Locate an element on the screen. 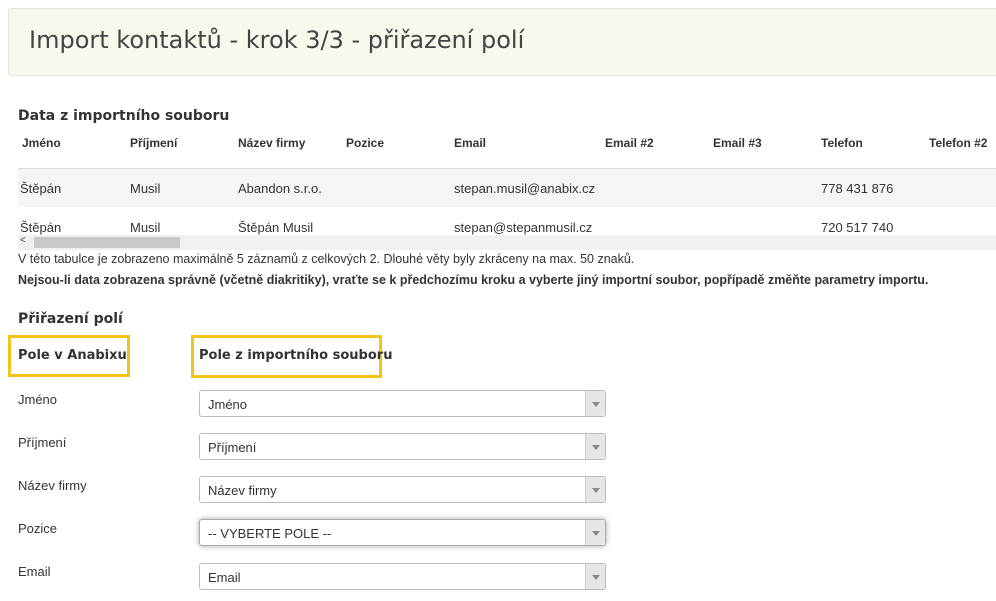 This screenshot has width=996, height=601. column-header: Jméno is located at coordinates (41, 143).